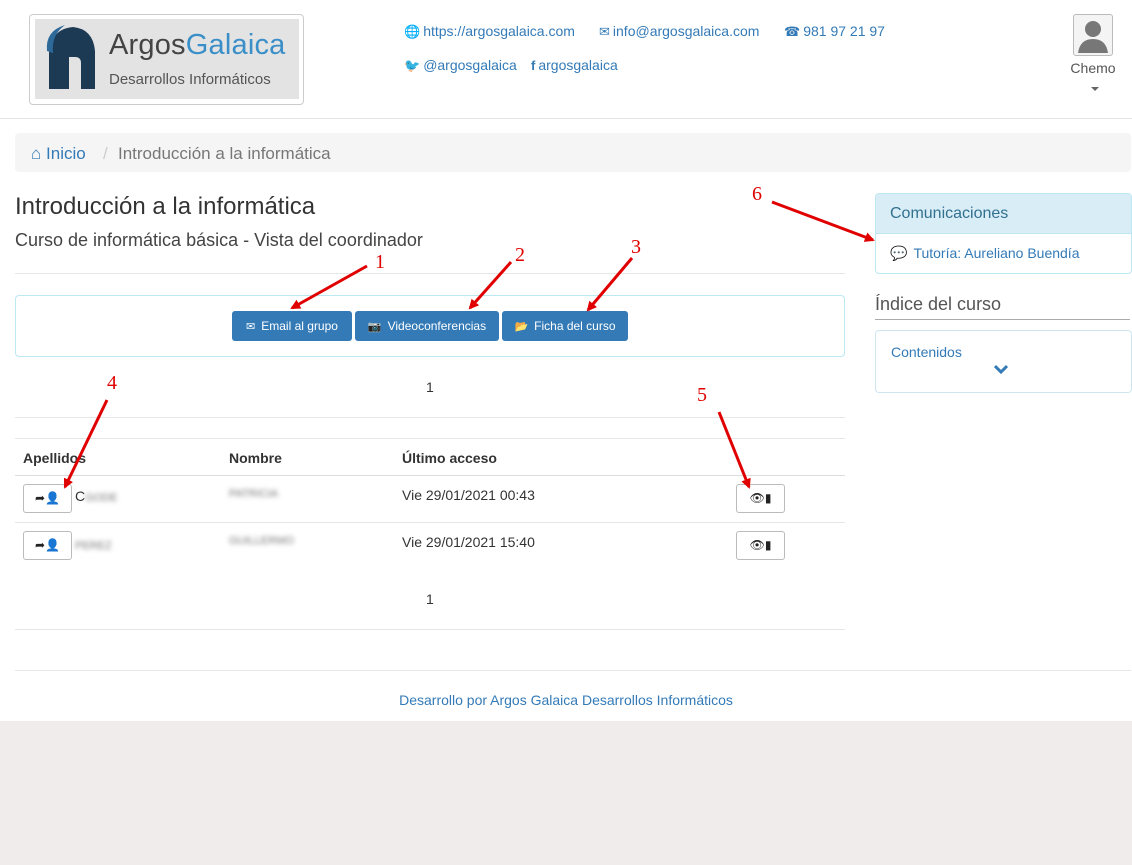 The image size is (1132, 865). Describe the element at coordinates (54, 458) in the screenshot. I see `column-header-surname: Apellidos` at that location.